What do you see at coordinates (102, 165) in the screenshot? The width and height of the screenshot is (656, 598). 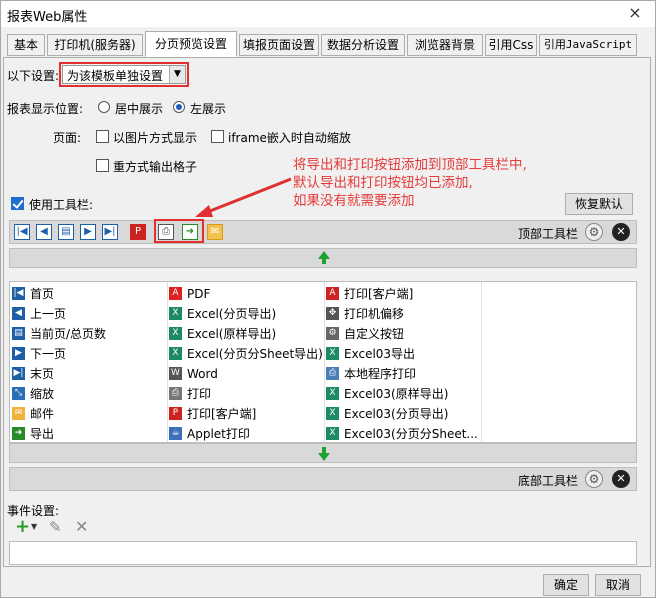 I see `repeat-cells-checkbox` at bounding box center [102, 165].